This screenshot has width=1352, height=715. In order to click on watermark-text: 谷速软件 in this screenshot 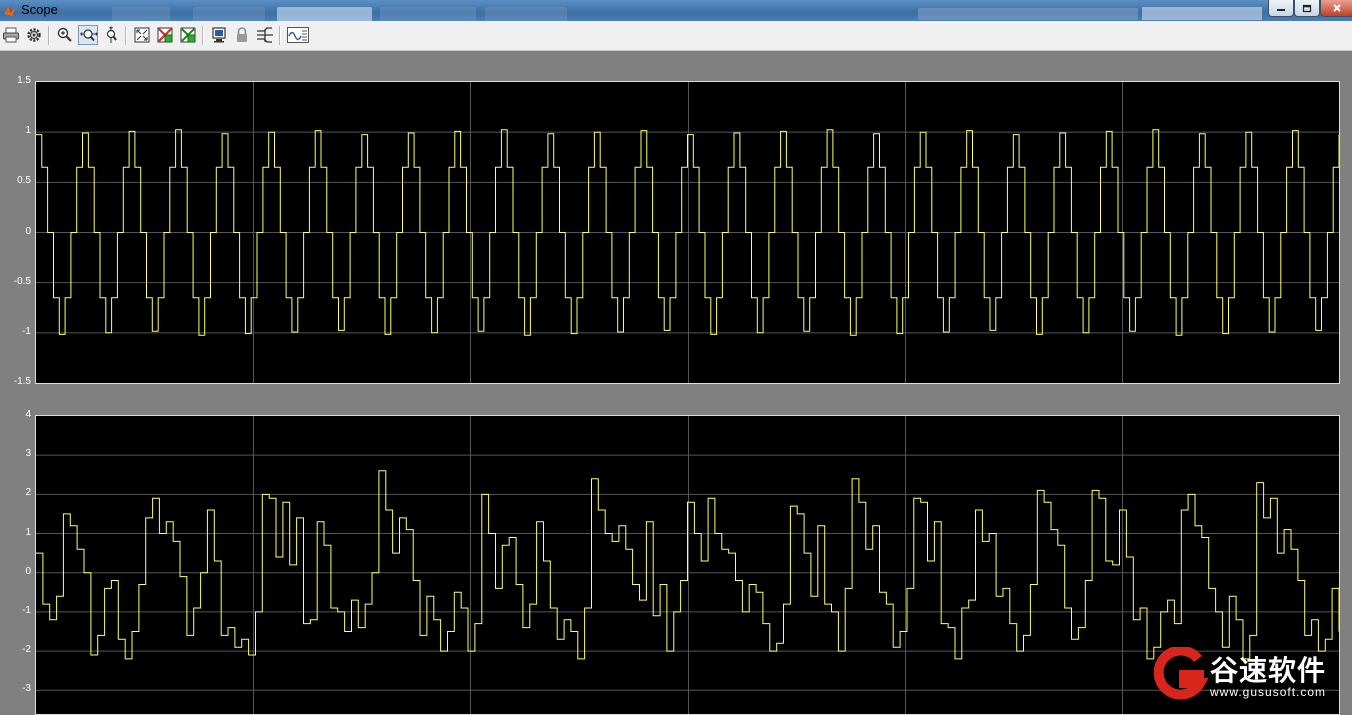, I will do `click(1268, 670)`.